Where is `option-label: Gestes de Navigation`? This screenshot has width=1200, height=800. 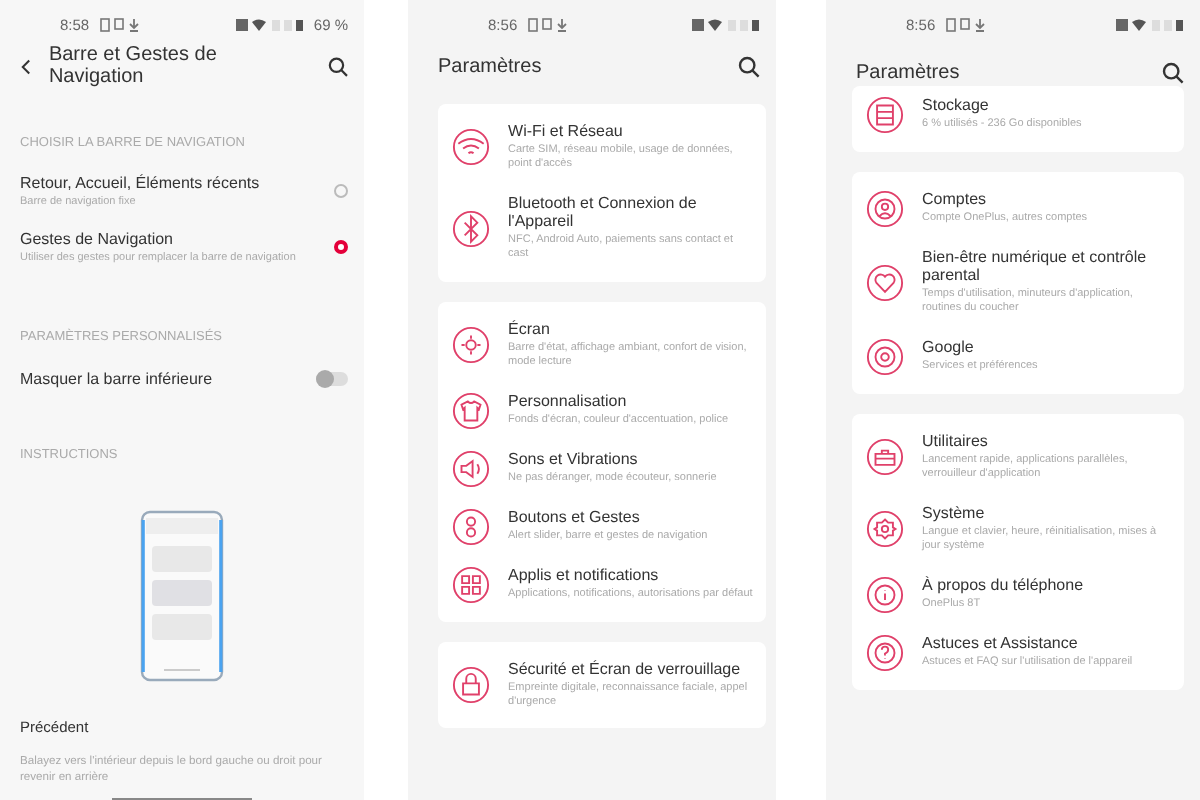 option-label: Gestes de Navigation is located at coordinates (97, 238).